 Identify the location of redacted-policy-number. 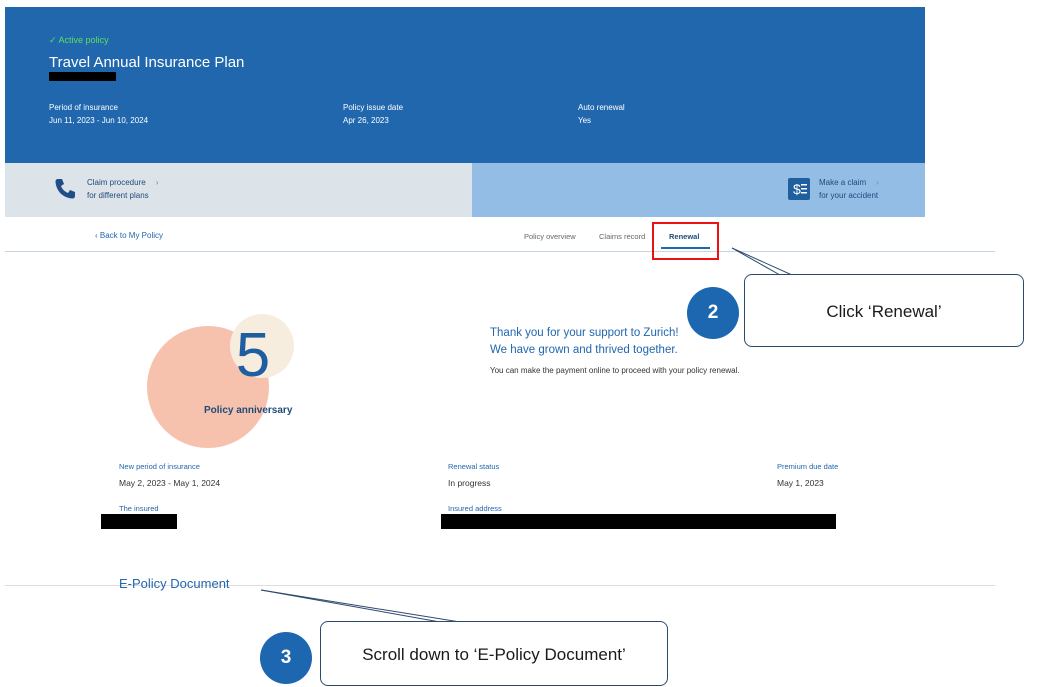
(82, 76).